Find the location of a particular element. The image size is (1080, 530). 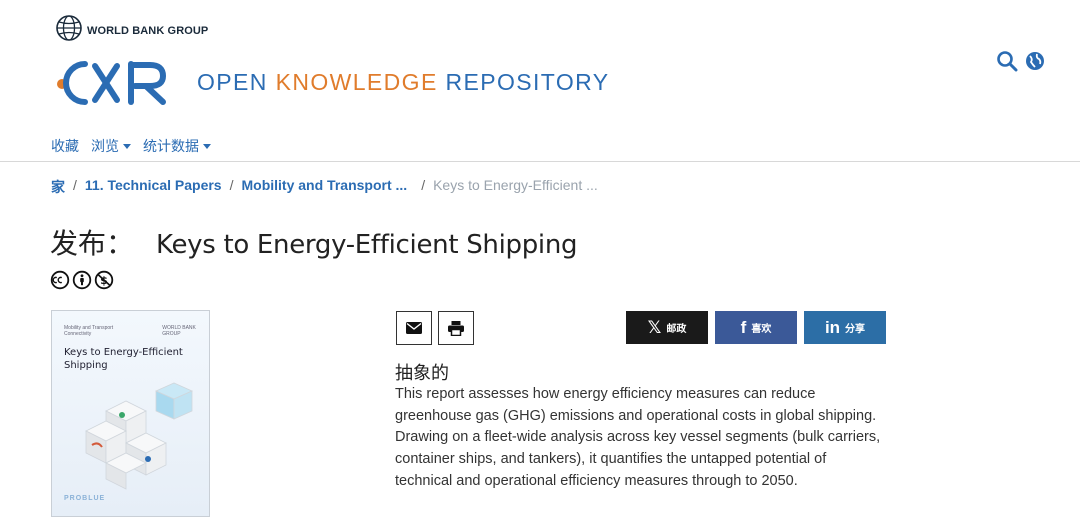

abstract-heading: 抽象的 is located at coordinates (422, 373).